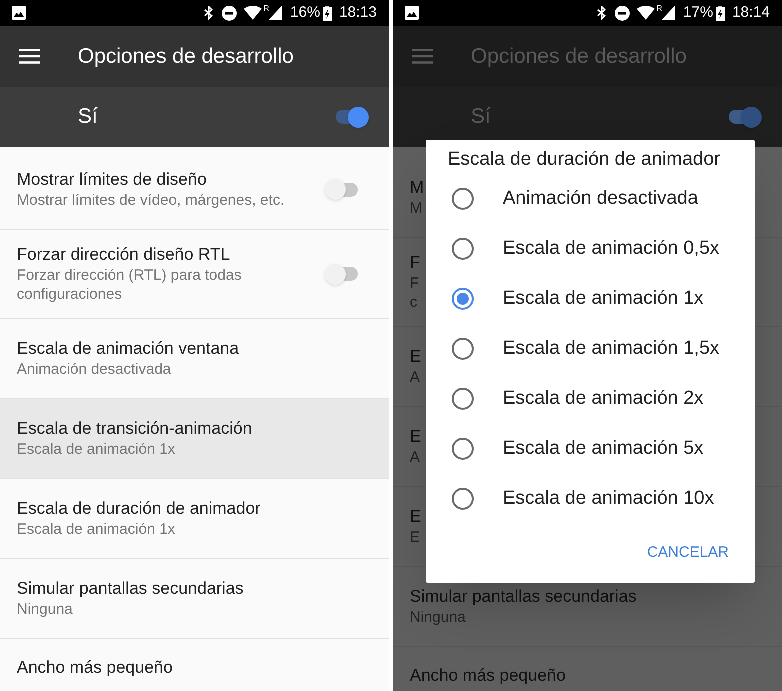 The image size is (782, 691). What do you see at coordinates (129, 275) in the screenshot?
I see `setting-summary: Forzar dirección (RTL) para todas` at bounding box center [129, 275].